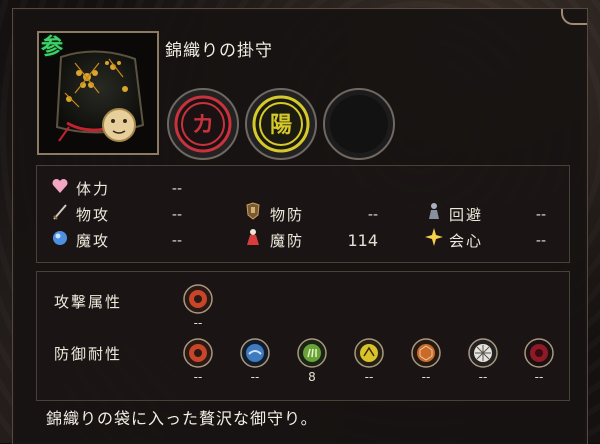 Image resolution: width=600 pixels, height=444 pixels. Describe the element at coordinates (539, 353) in the screenshot. I see `dark-resist-icon` at that location.